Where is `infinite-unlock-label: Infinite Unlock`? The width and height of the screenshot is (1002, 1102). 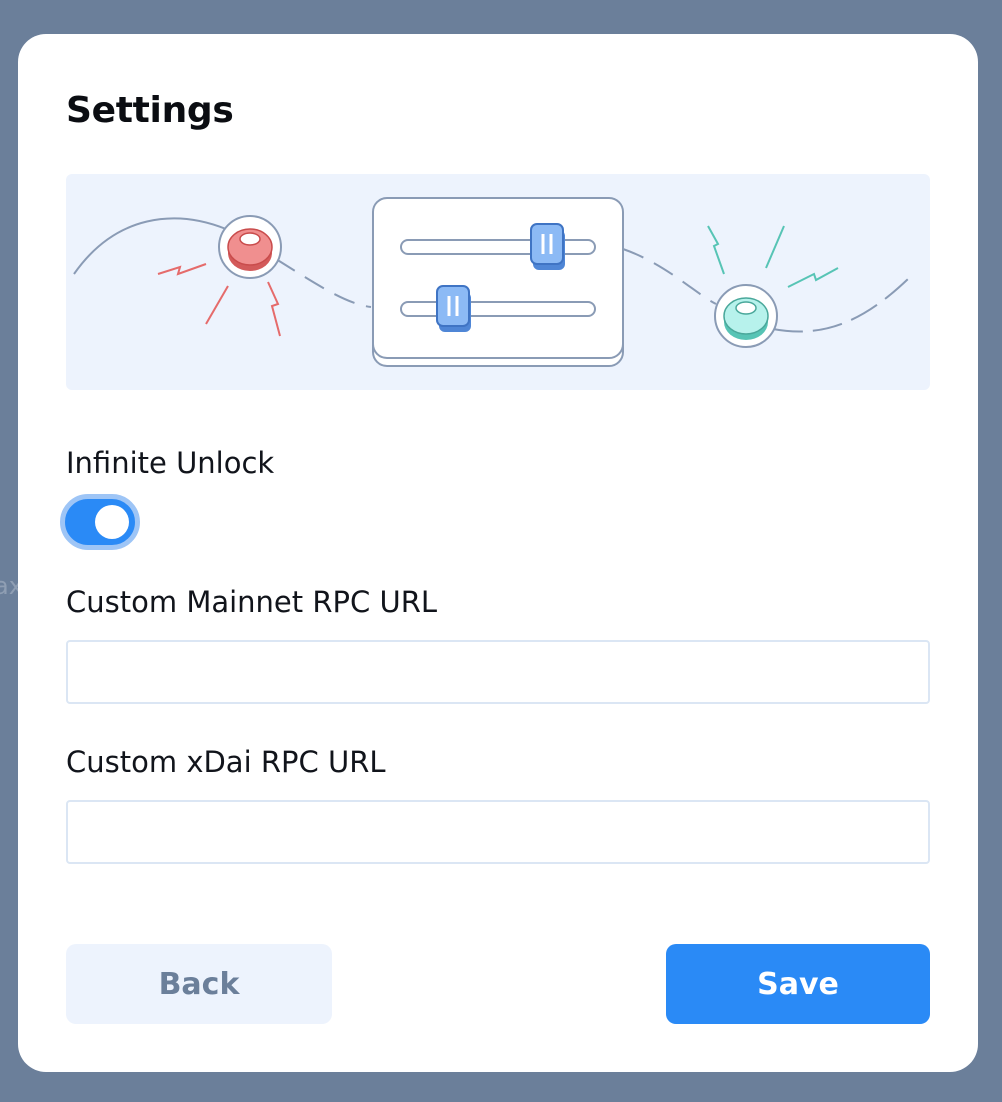 infinite-unlock-label: Infinite Unlock is located at coordinates (170, 463).